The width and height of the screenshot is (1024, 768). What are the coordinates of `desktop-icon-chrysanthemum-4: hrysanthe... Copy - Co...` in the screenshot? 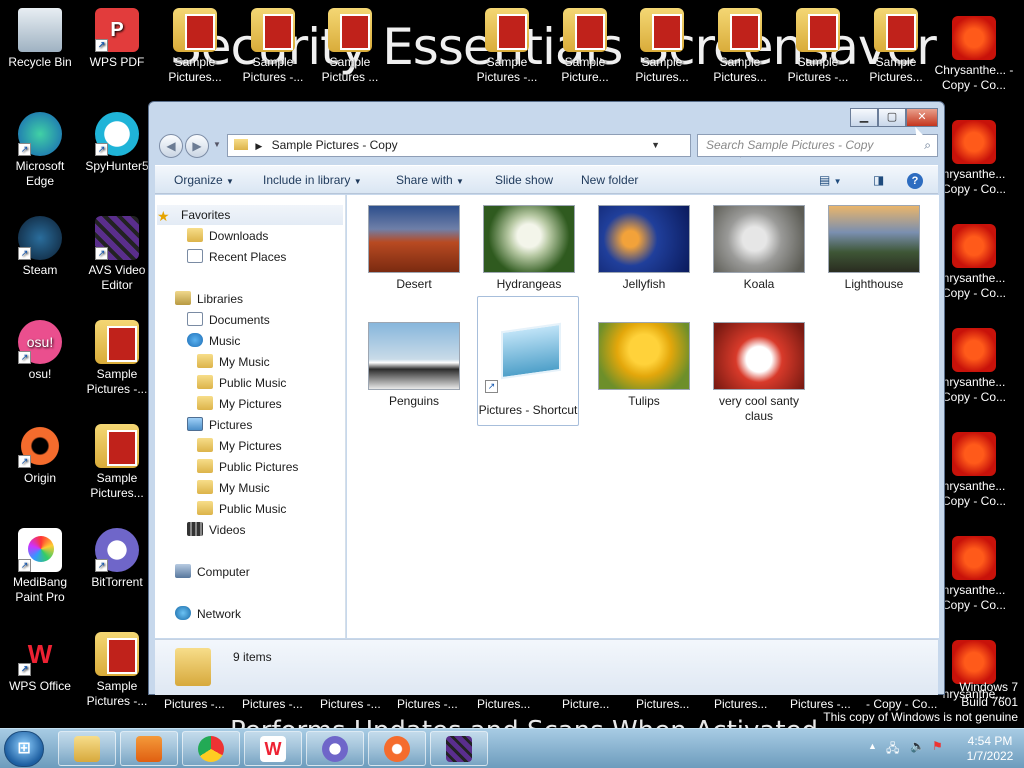 It's located at (974, 366).